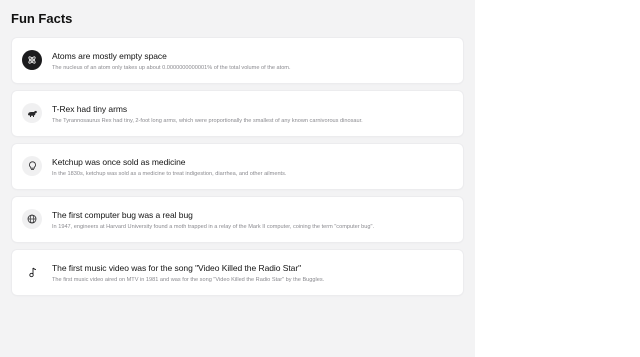 This screenshot has height=357, width=640. What do you see at coordinates (32, 272) in the screenshot?
I see `music-note-icon` at bounding box center [32, 272].